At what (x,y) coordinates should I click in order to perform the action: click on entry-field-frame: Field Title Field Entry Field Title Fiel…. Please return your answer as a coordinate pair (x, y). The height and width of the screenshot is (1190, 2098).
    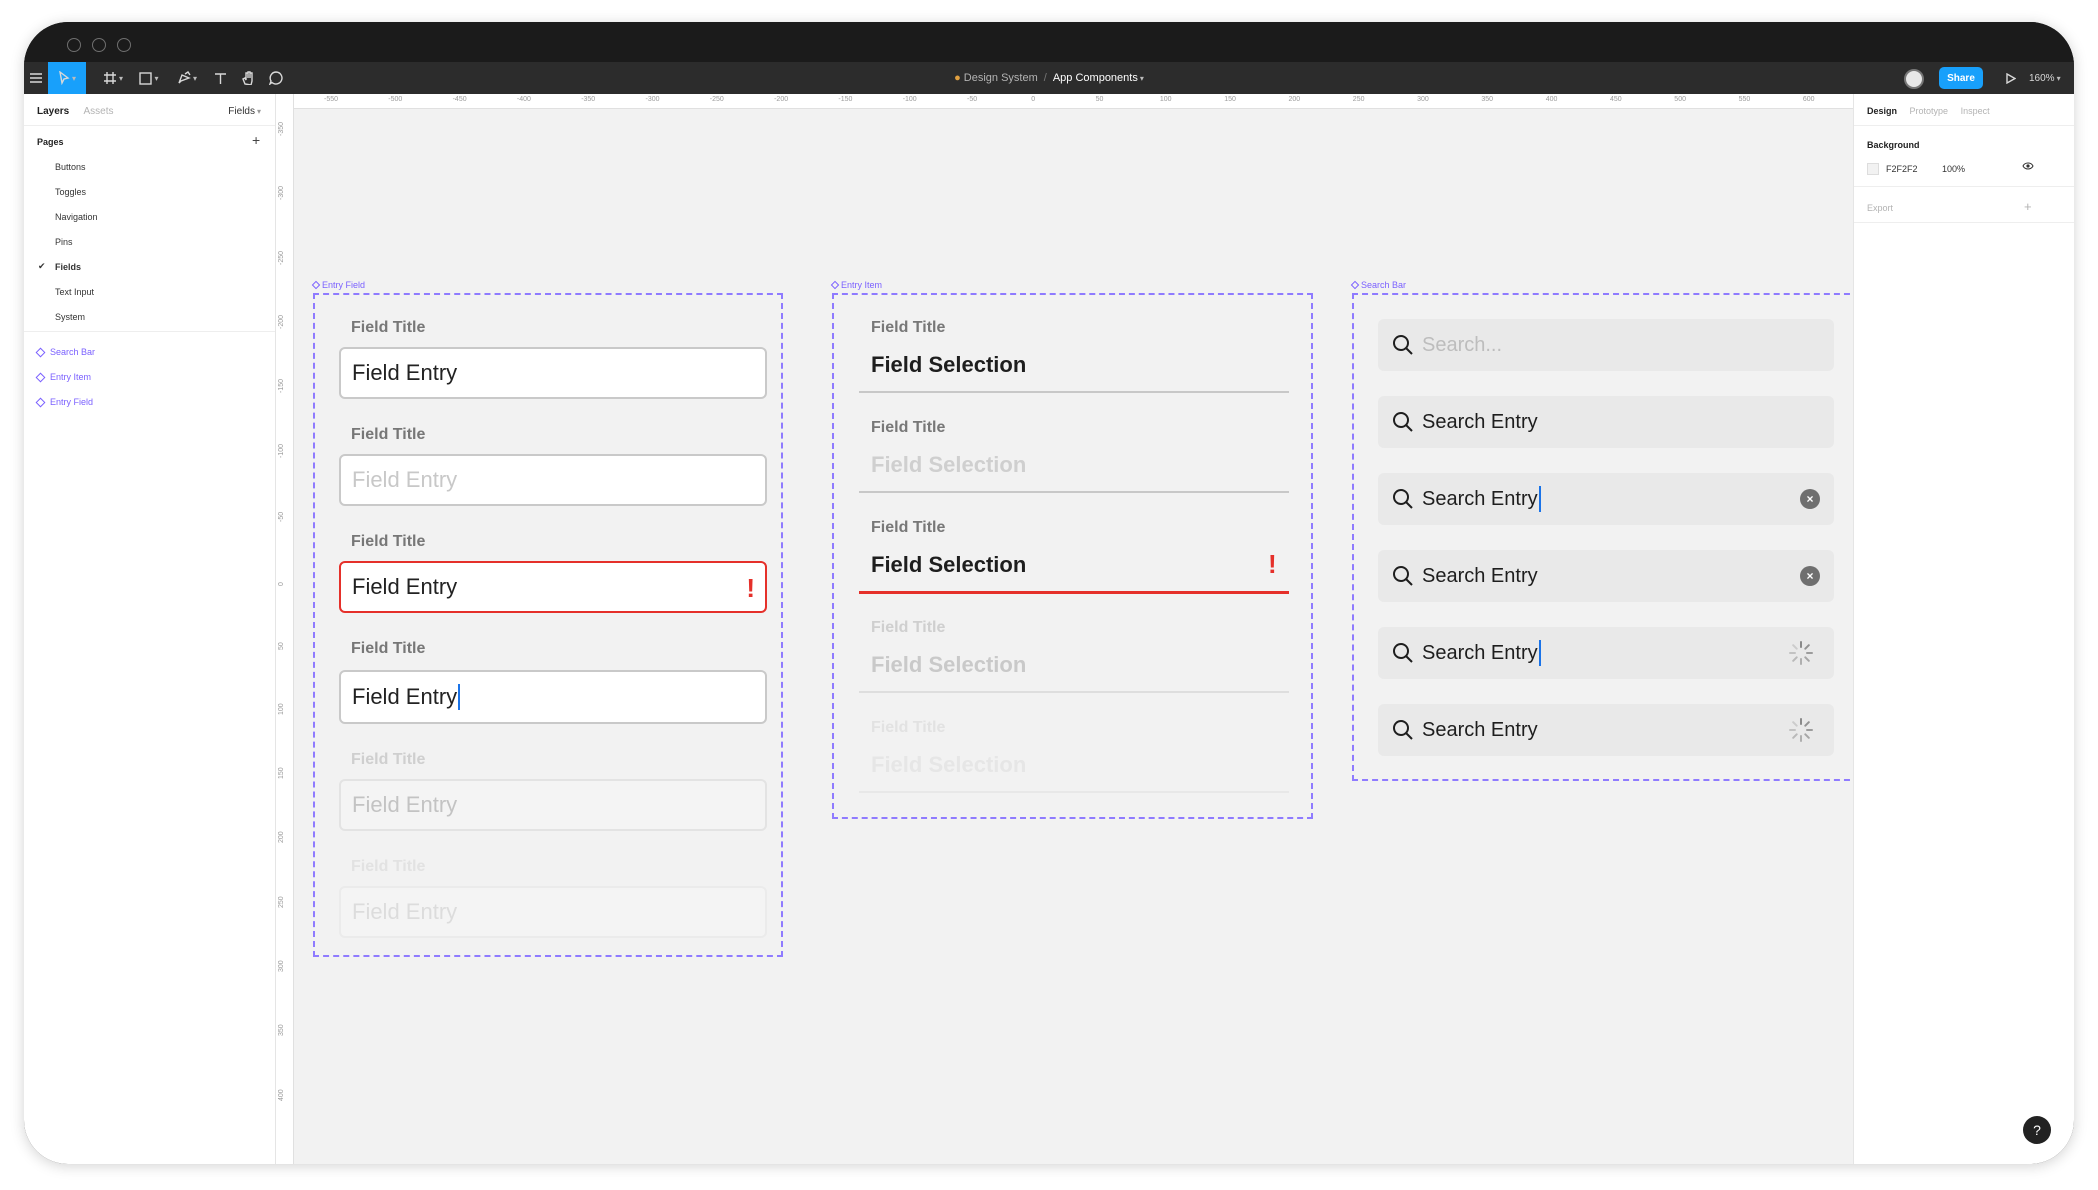
    Looking at the image, I should click on (548, 625).